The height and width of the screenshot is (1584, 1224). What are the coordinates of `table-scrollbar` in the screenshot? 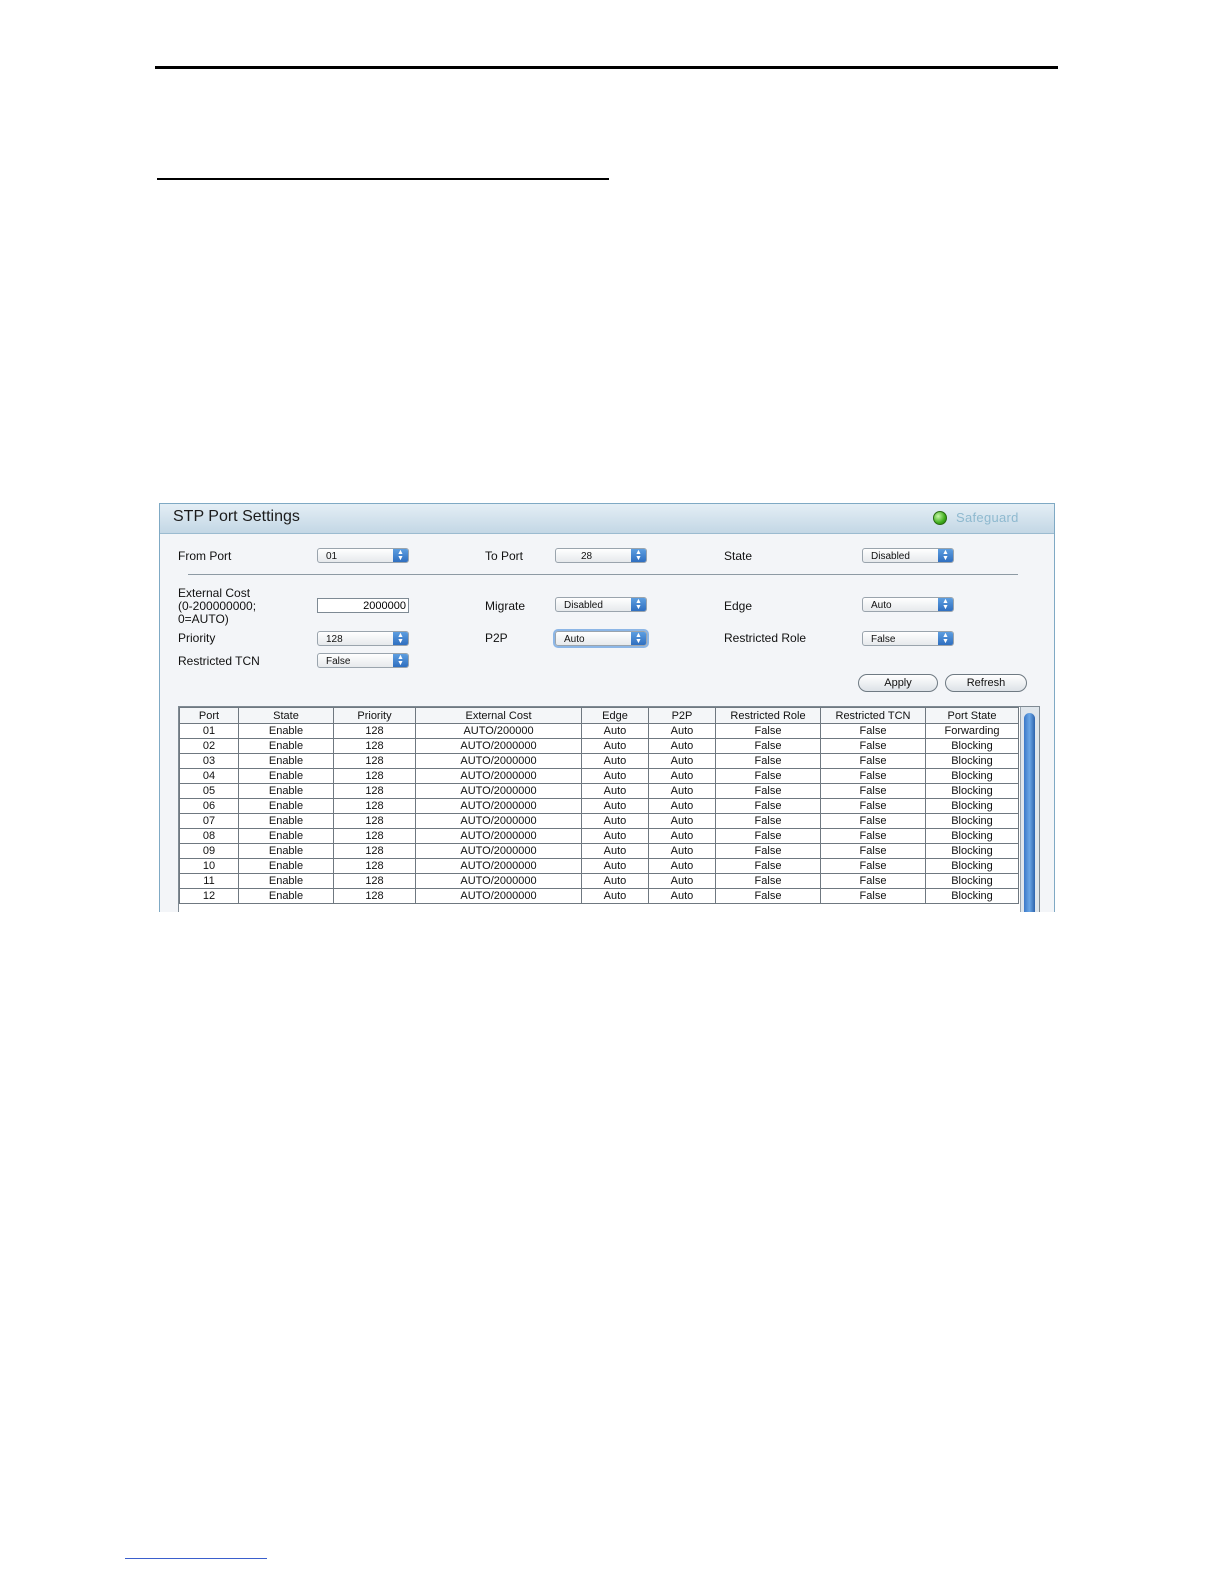 It's located at (1029, 809).